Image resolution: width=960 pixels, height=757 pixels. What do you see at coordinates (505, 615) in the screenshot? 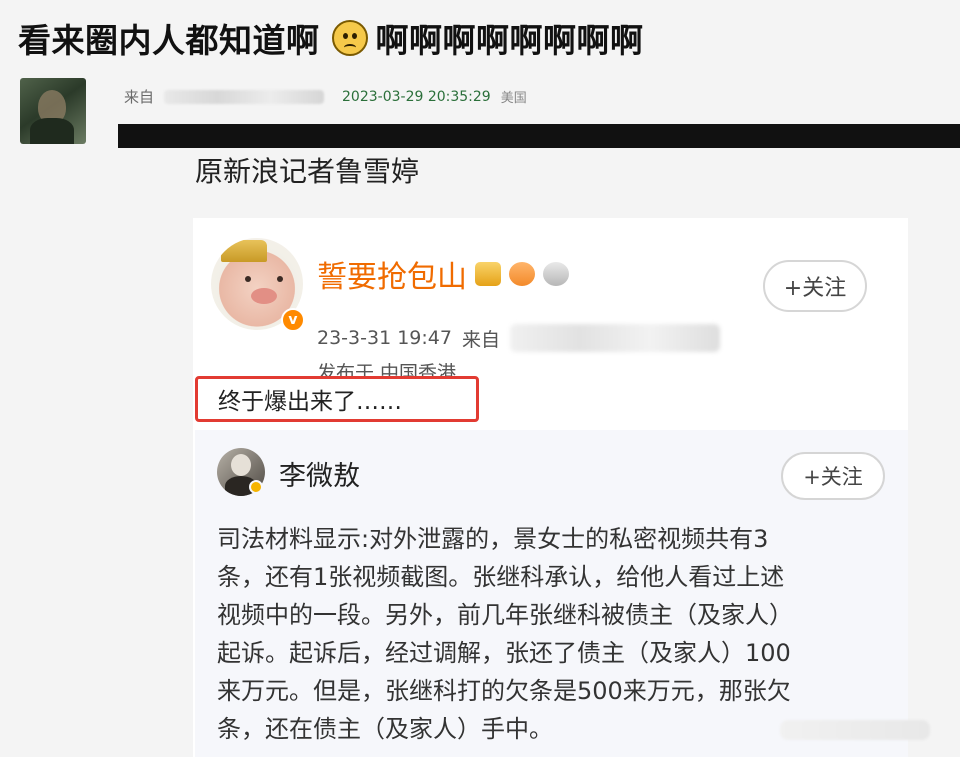
I see `nested-line-3: 视频中的一段。另外，前几年张继科被债主（及家人）` at bounding box center [505, 615].